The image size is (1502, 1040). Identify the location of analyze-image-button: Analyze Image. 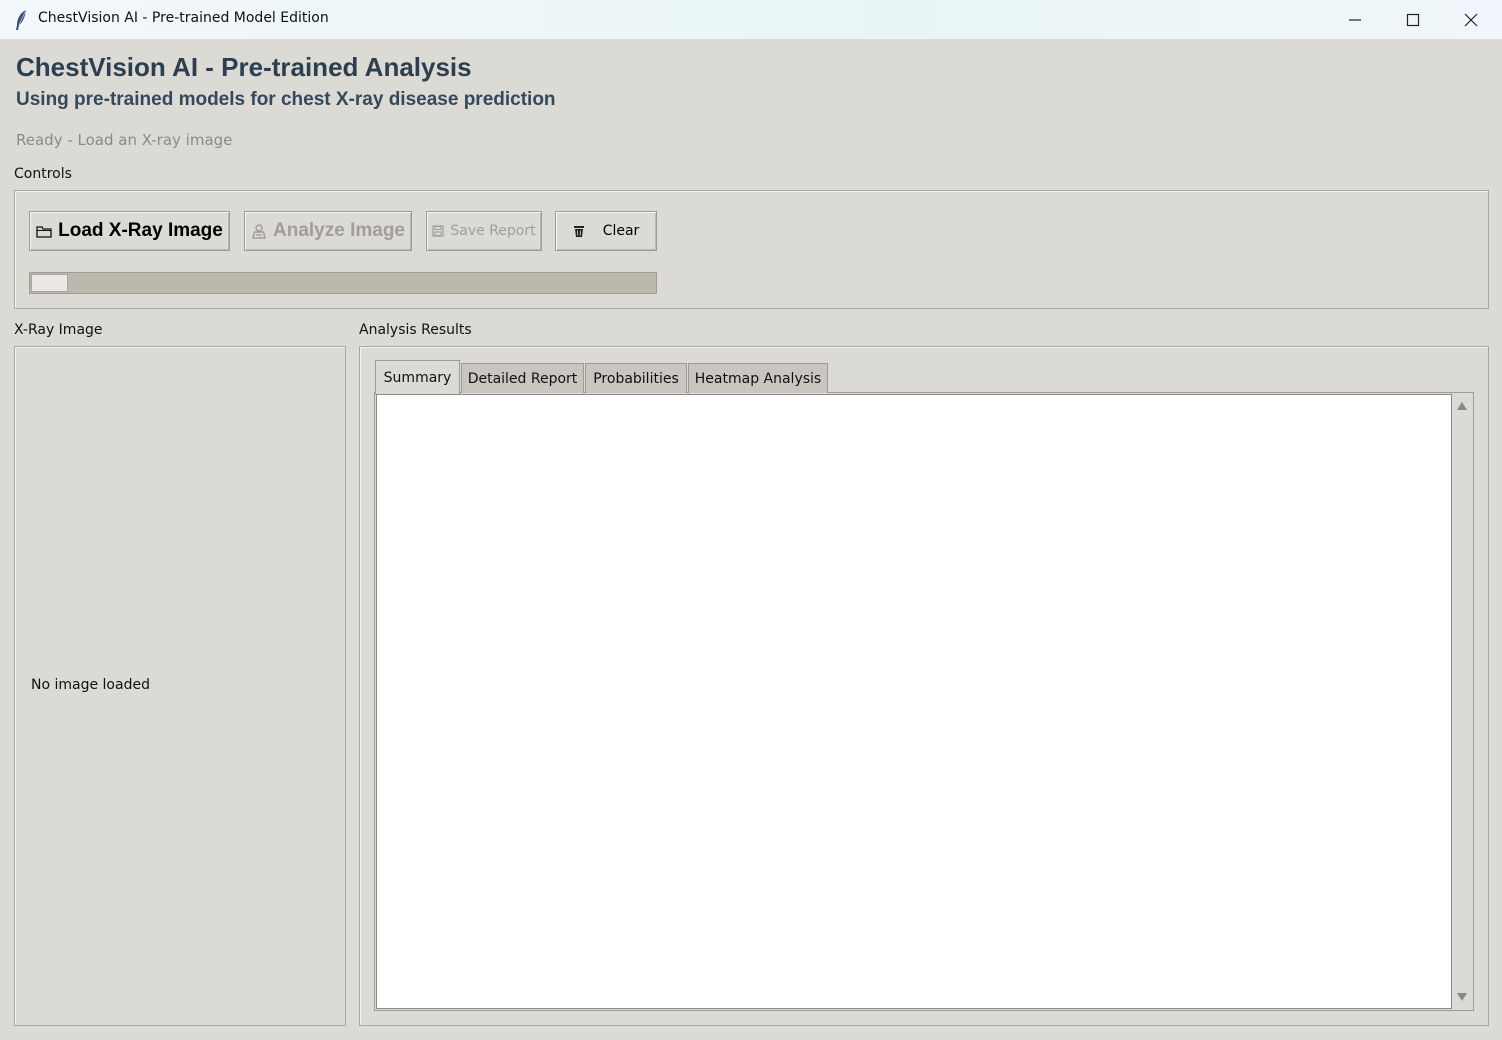
(328, 231).